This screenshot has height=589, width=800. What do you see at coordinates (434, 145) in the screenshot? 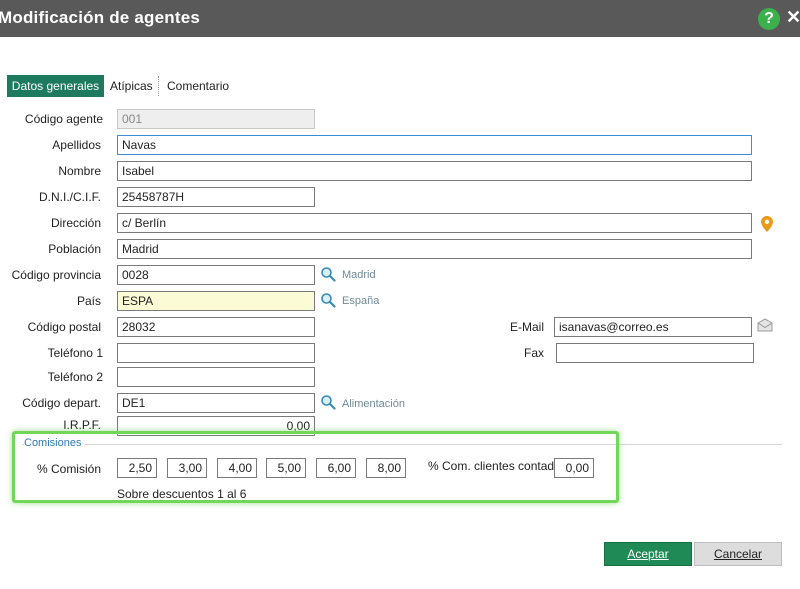
I see `apellidos-field: Navas` at bounding box center [434, 145].